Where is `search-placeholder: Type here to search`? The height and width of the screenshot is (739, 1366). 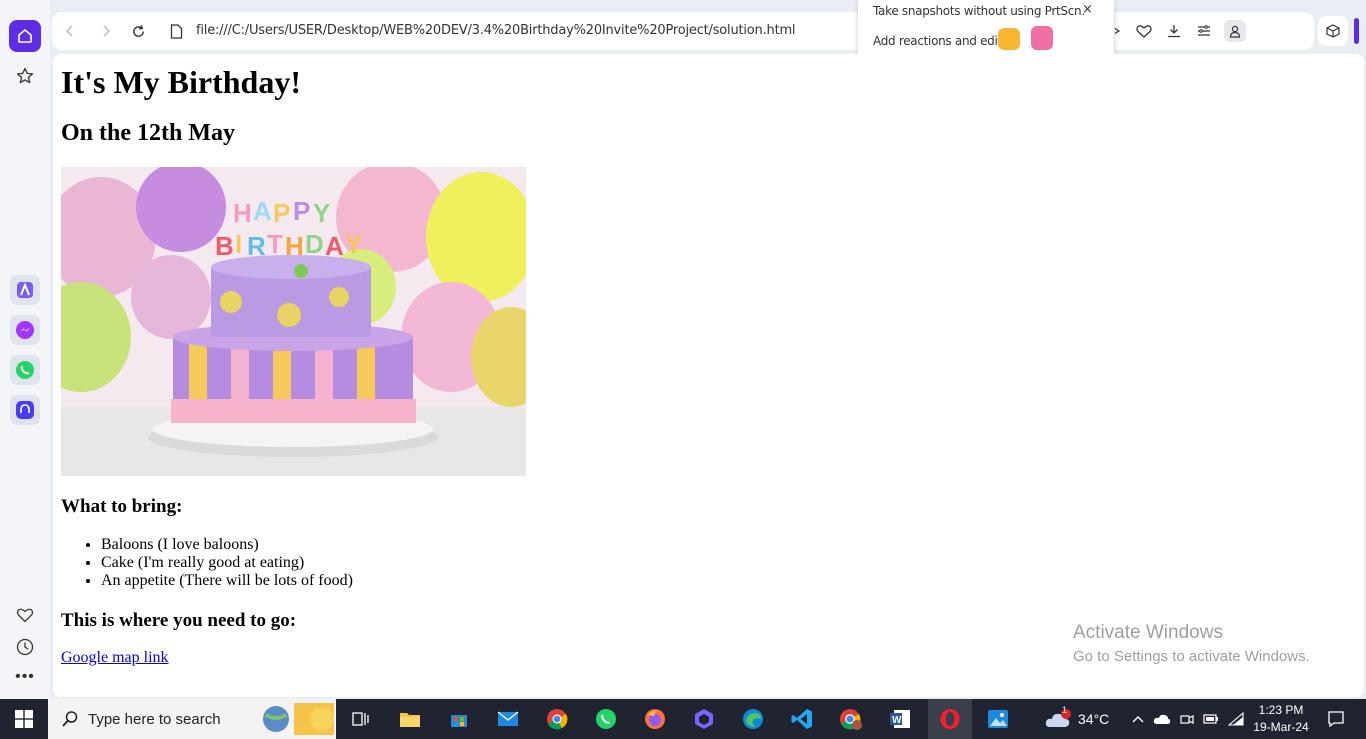 search-placeholder: Type here to search is located at coordinates (154, 719).